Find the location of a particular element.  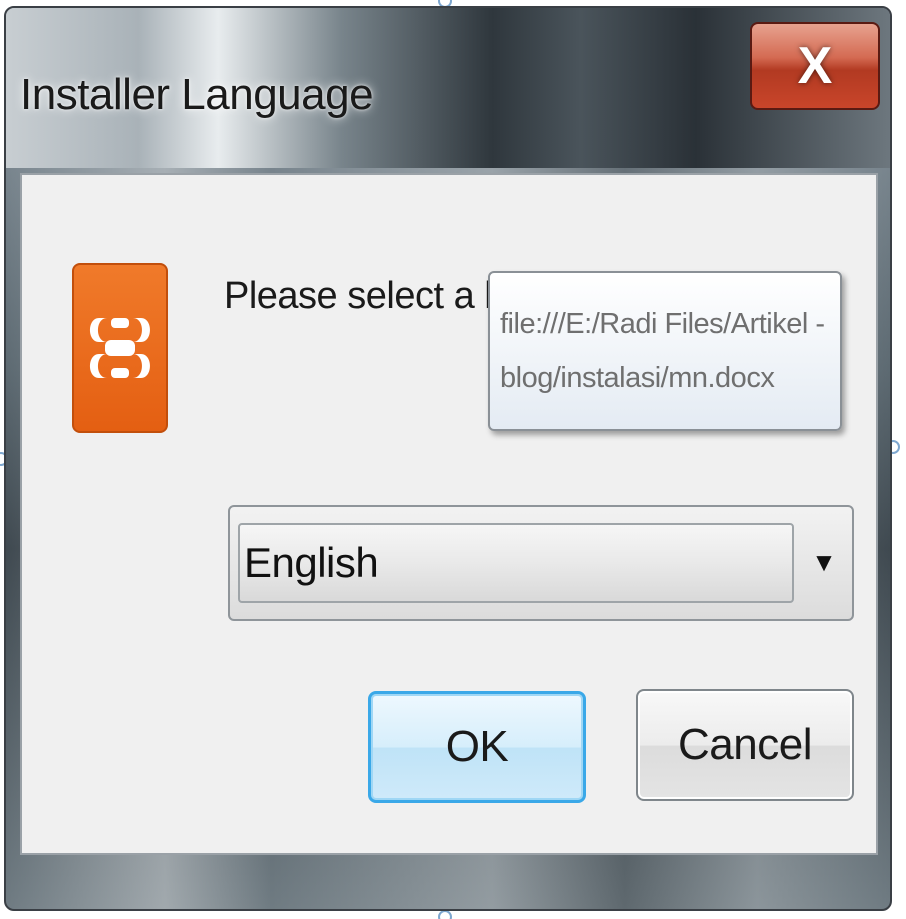

tooltip-line-2: blog/instalasi/mn.docx is located at coordinates (637, 378).